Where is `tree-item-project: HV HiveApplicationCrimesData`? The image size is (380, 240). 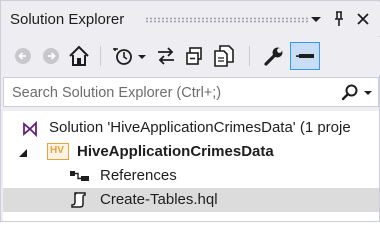 tree-item-project: HV HiveApplicationCrimesData is located at coordinates (191, 152).